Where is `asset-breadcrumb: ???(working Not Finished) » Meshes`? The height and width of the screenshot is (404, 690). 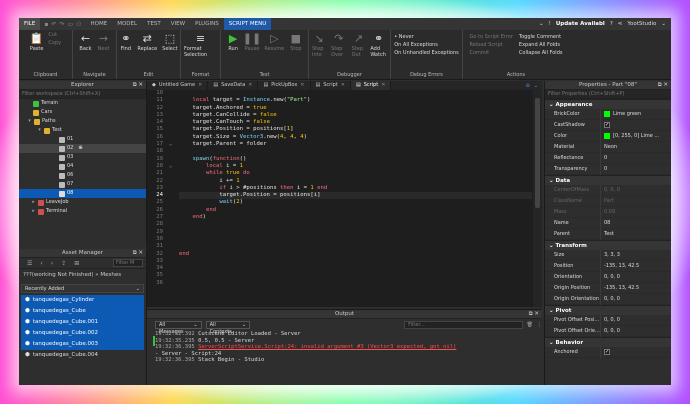
asset-breadcrumb: ???(working Not Finished) » Meshes is located at coordinates (82, 275).